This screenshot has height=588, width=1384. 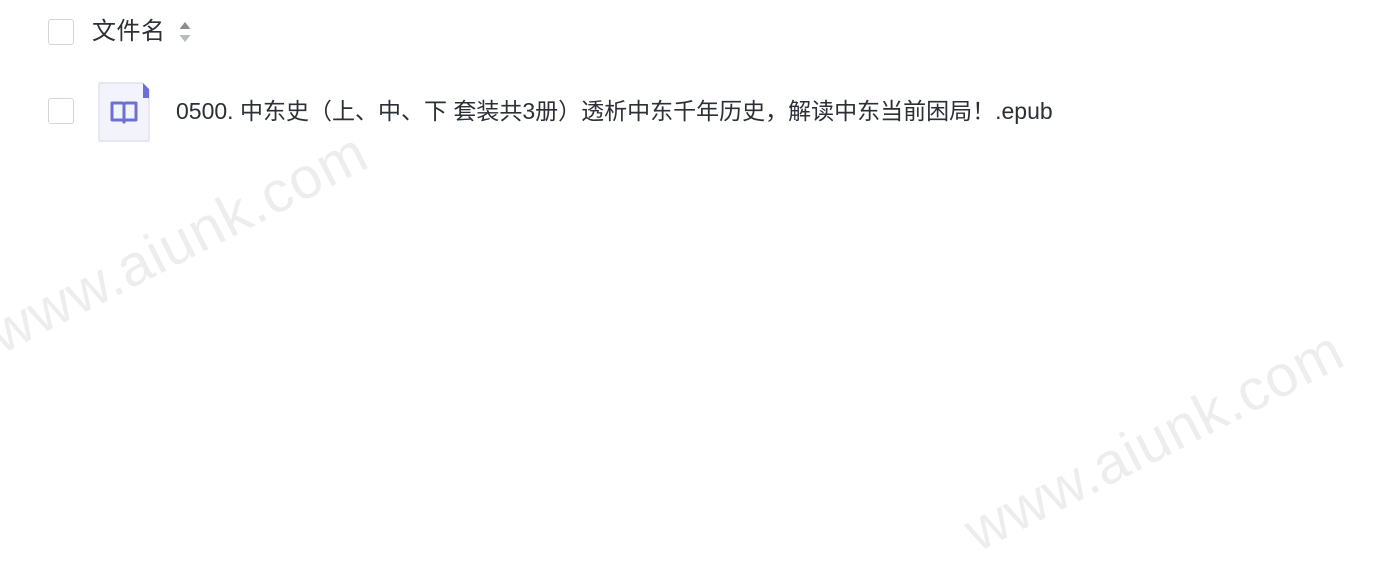 I want to click on file-row-checkbox, so click(x=61, y=111).